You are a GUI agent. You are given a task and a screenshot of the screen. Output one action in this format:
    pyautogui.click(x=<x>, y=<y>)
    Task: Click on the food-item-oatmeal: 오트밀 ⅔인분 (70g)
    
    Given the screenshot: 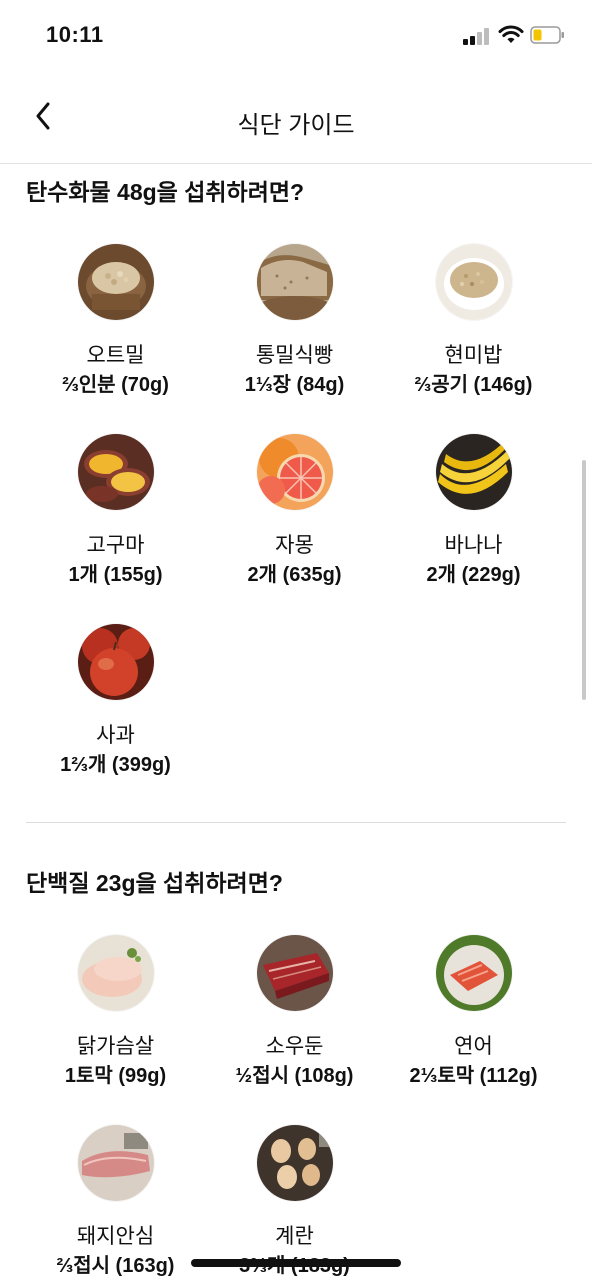 What is the action you would take?
    pyautogui.click(x=115, y=339)
    